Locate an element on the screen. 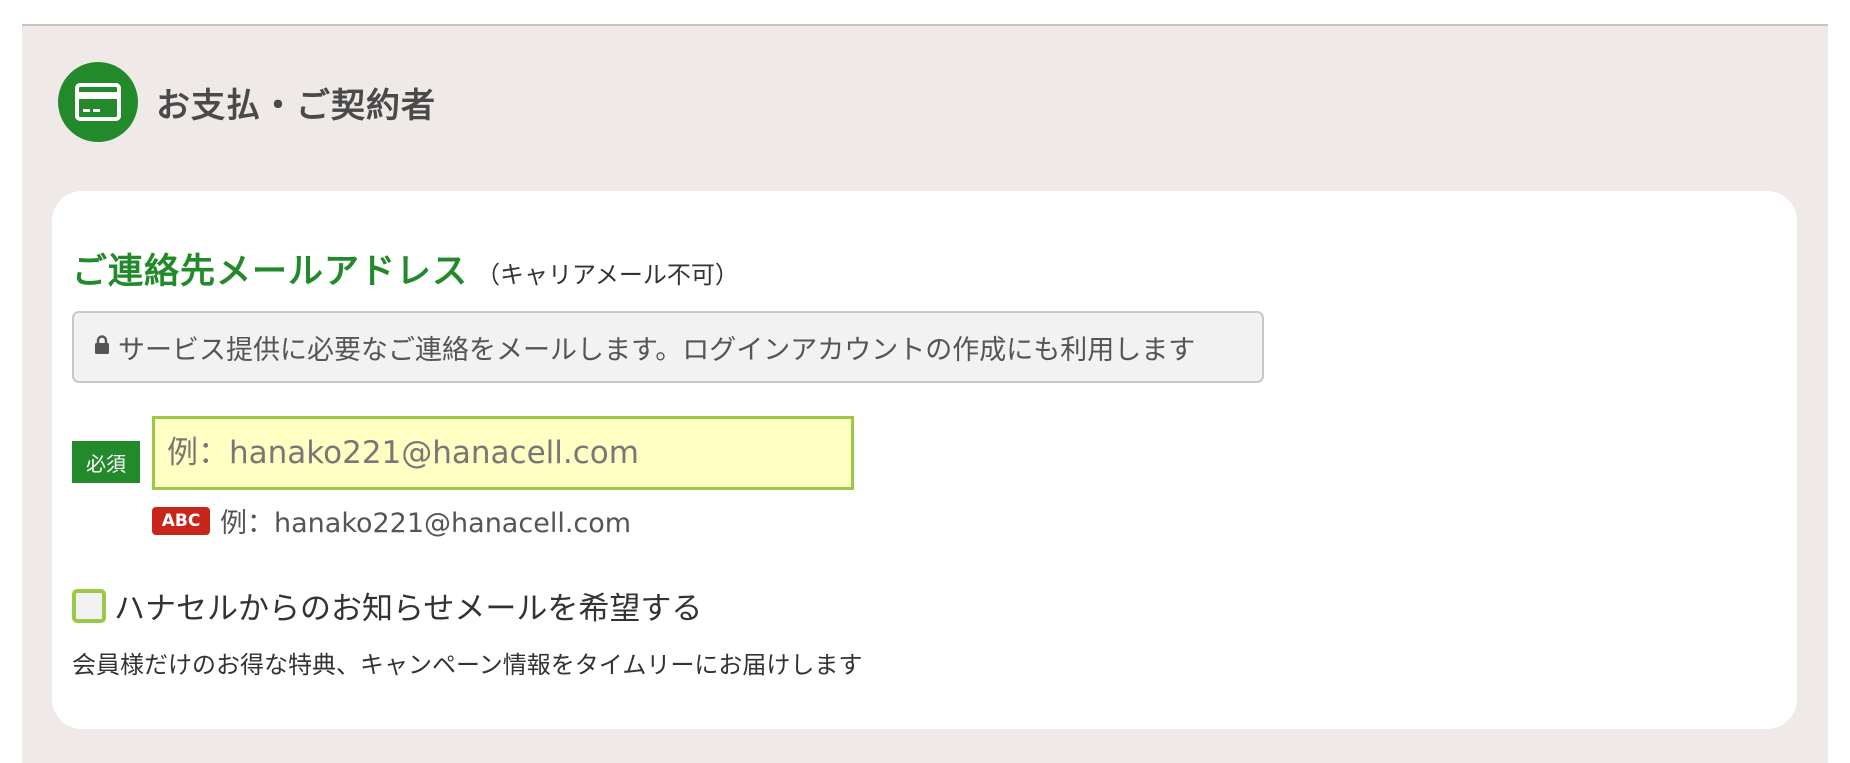 This screenshot has height=763, width=1850. field-heading: ご連絡先メールアドレス （キャリアメール不可） is located at coordinates (405, 268).